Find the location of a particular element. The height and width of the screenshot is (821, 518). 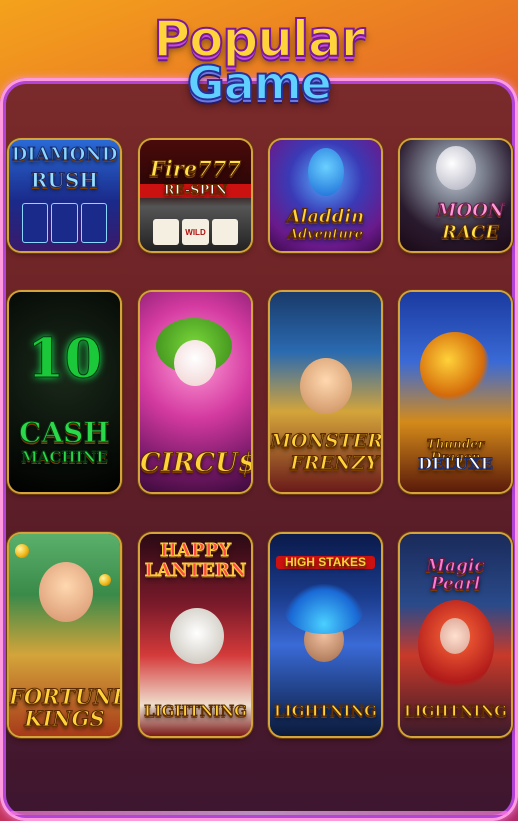

game-title-line-1: MONSTER is located at coordinates (325, 441).